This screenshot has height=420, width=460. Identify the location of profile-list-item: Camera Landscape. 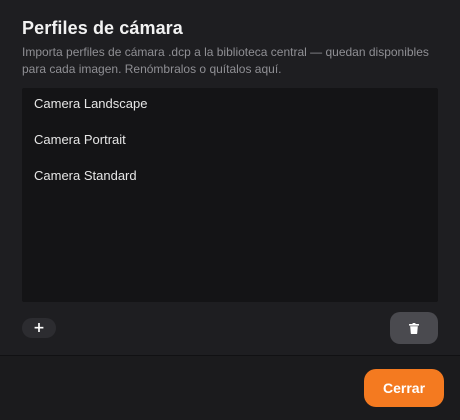
(230, 106).